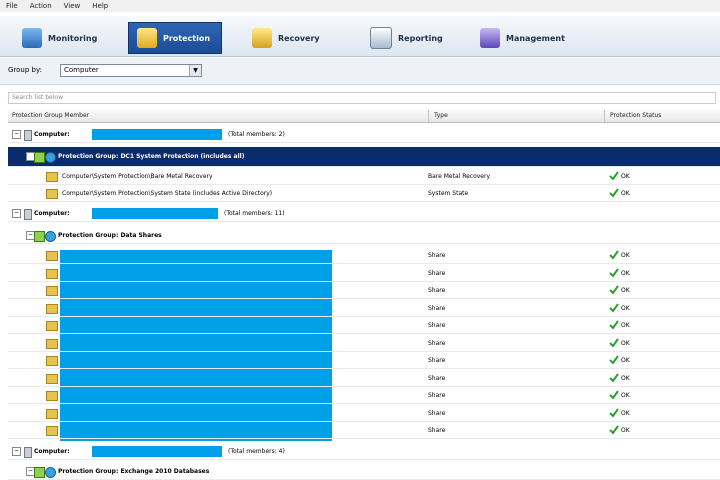 The width and height of the screenshot is (720, 480). Describe the element at coordinates (195, 70) in the screenshot. I see `chevron-down-icon: ▼` at that location.